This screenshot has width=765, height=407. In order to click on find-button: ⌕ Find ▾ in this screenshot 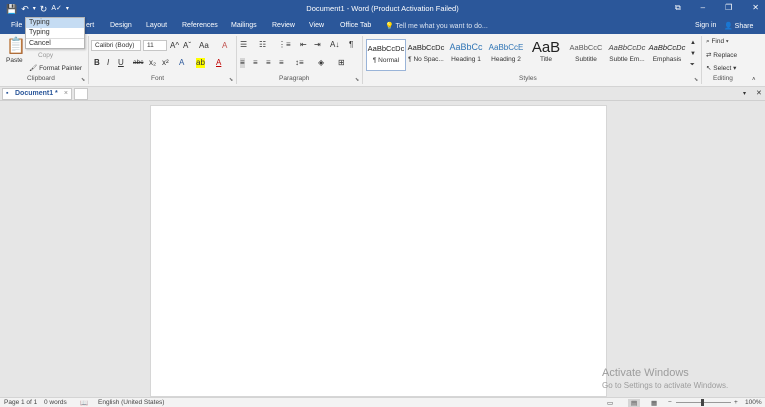, I will do `click(717, 42)`.